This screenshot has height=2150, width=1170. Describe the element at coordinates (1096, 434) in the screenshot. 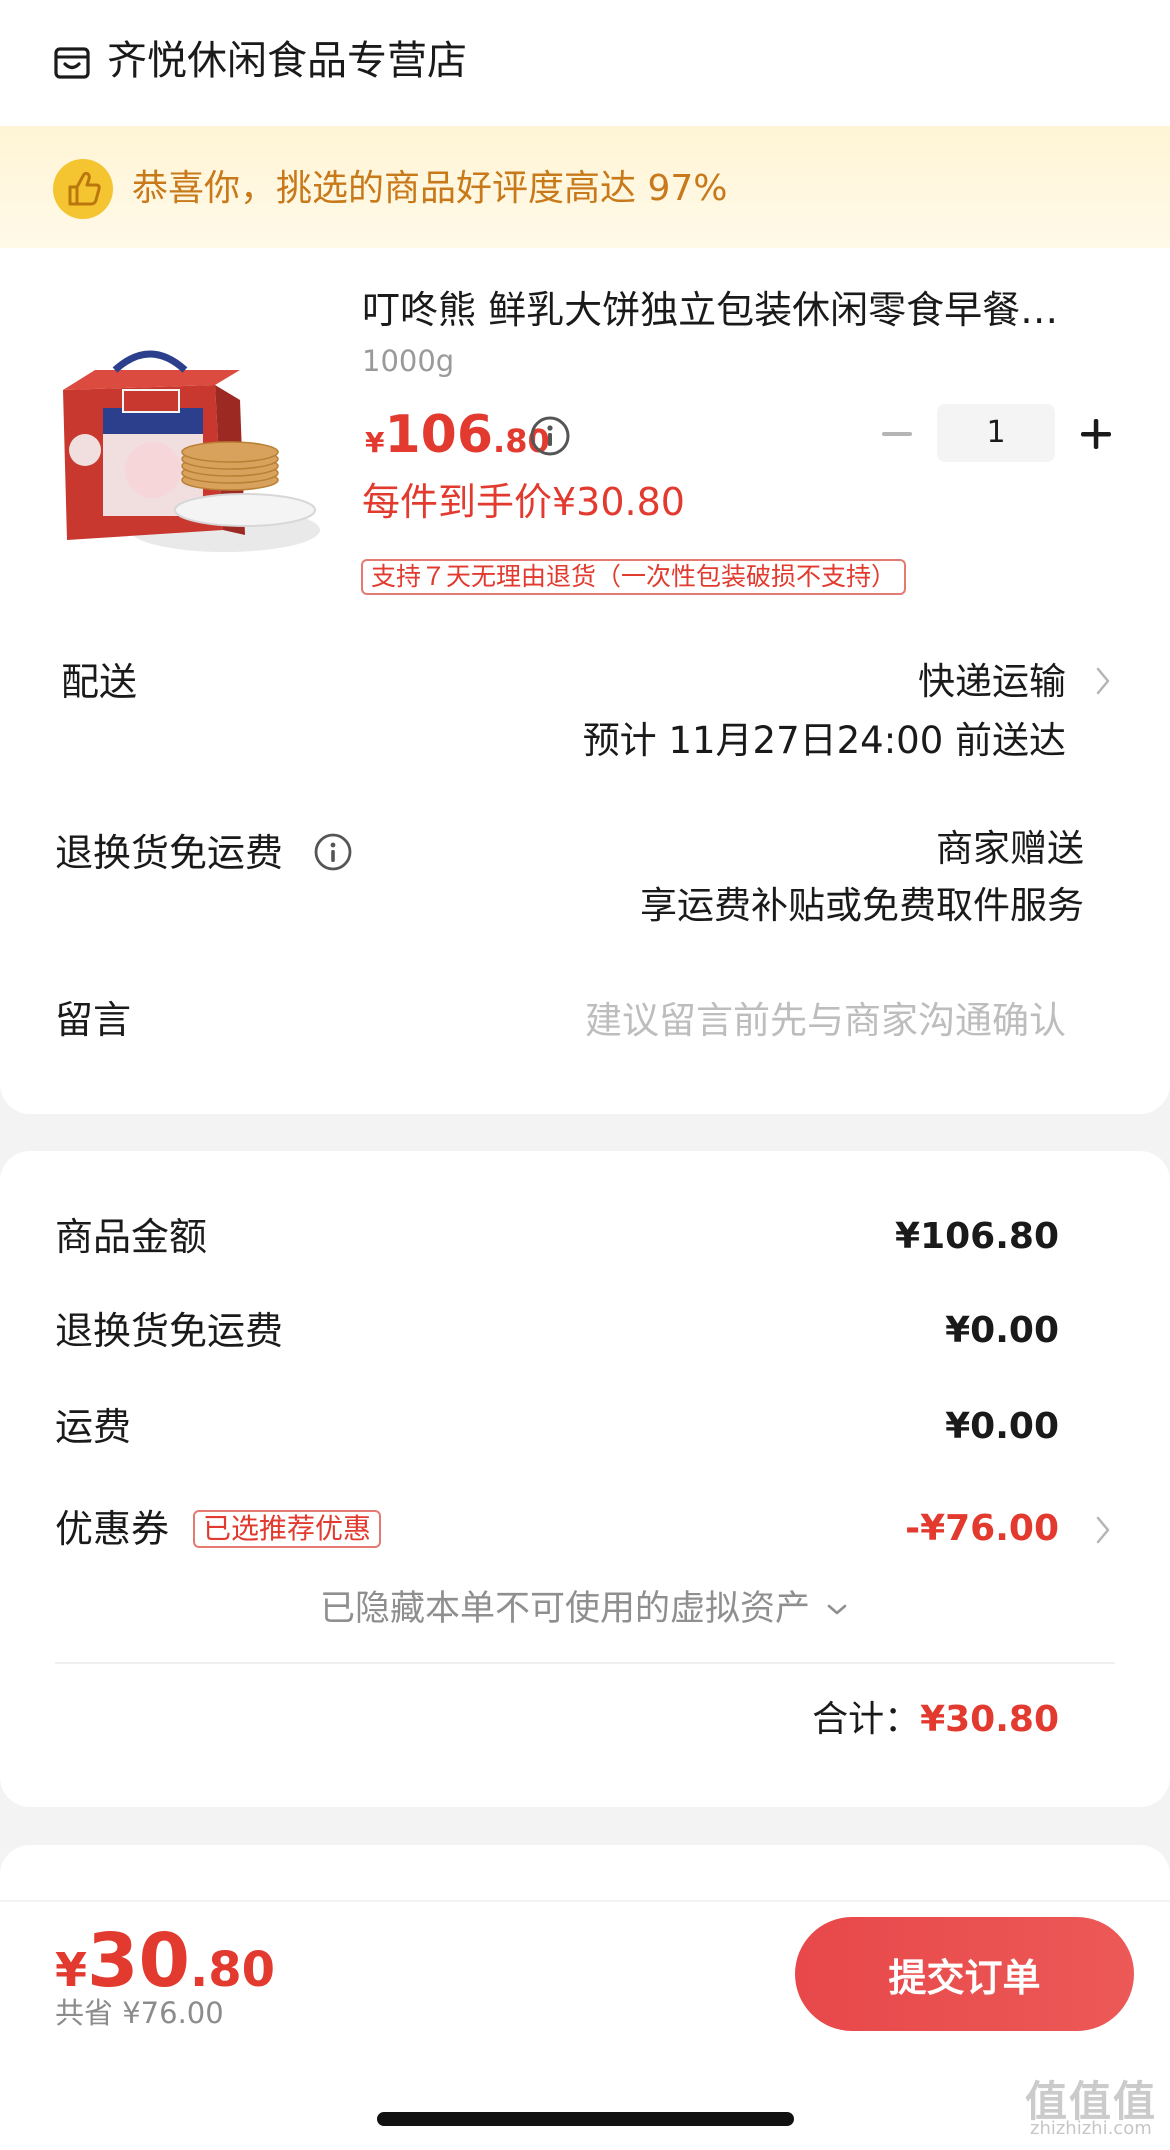

I see `quantity-plus-button` at that location.